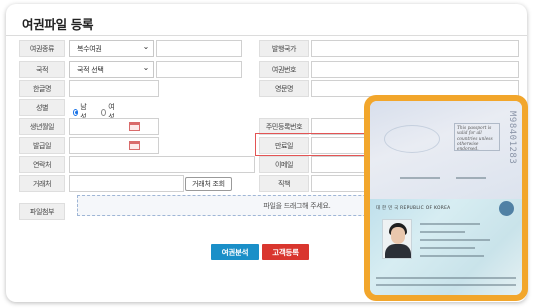 This screenshot has width=535, height=308. Describe the element at coordinates (126, 183) in the screenshot. I see `client-input` at that location.